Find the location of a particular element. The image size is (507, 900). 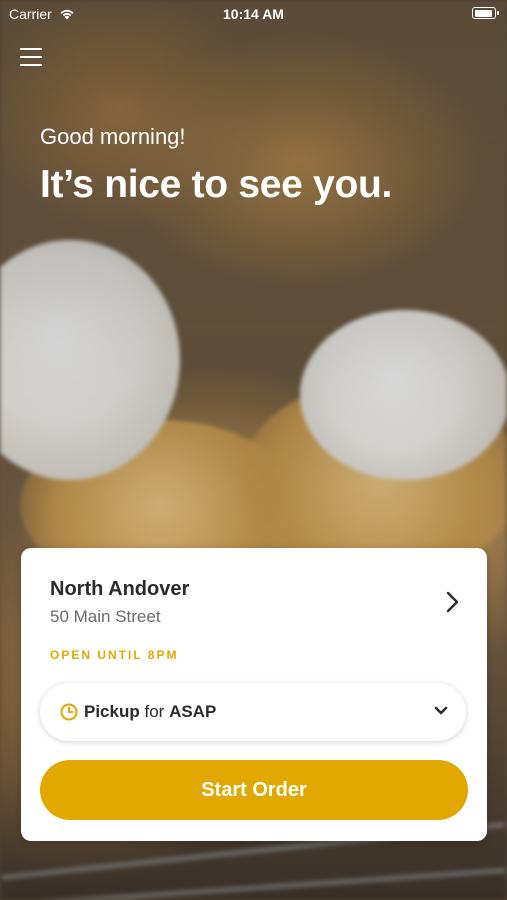

order-mode-selector: Pickup for ASAP is located at coordinates (253, 712).